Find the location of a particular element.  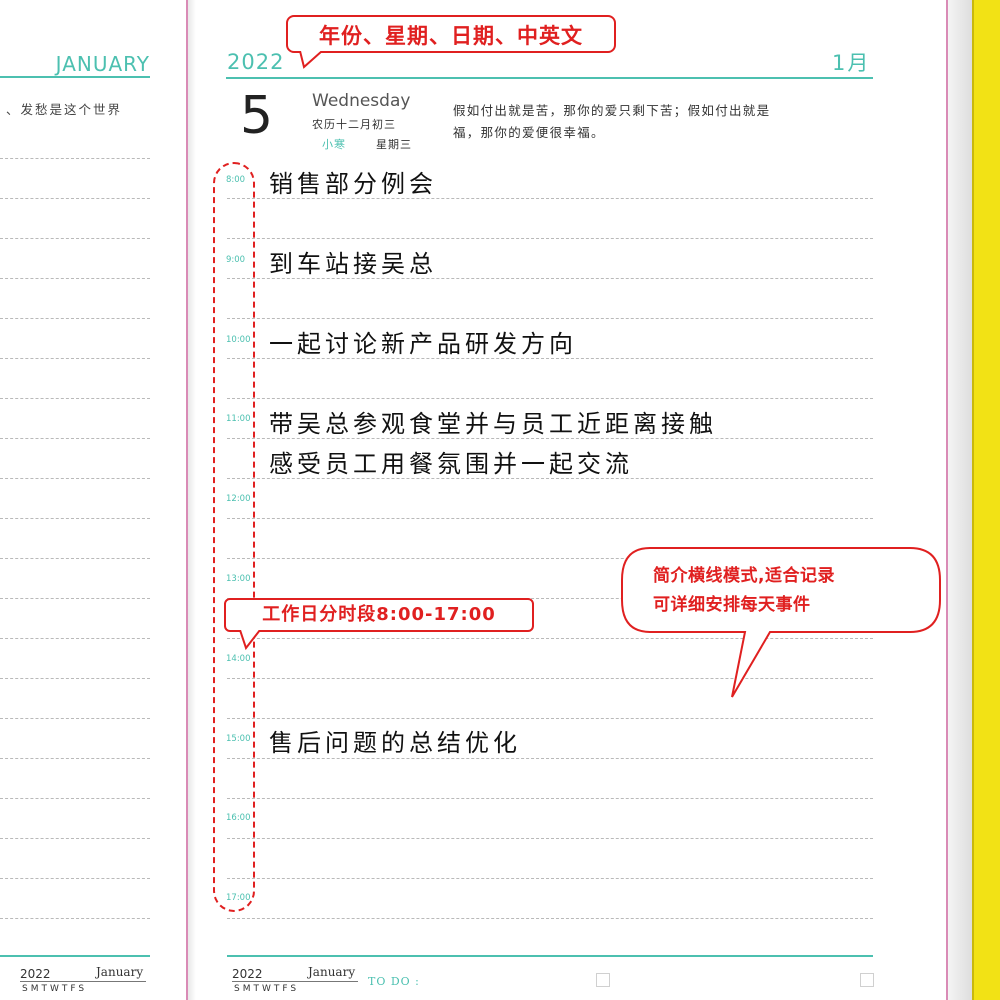

lunar-date: 农历十二月初三 is located at coordinates (354, 124).